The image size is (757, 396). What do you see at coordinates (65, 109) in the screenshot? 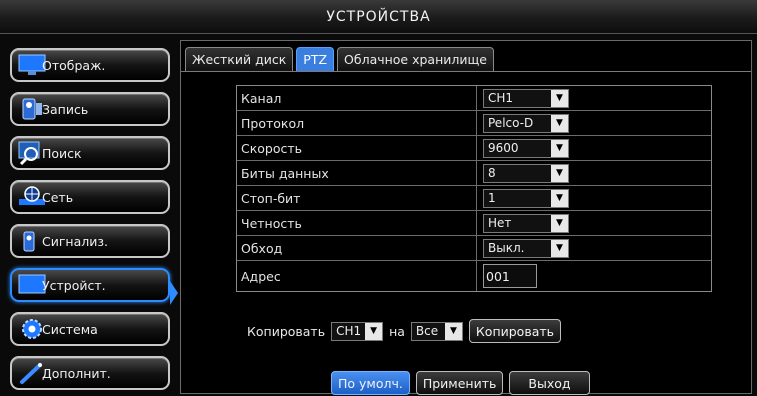
I see `sidebar-item-label: Запись` at bounding box center [65, 109].